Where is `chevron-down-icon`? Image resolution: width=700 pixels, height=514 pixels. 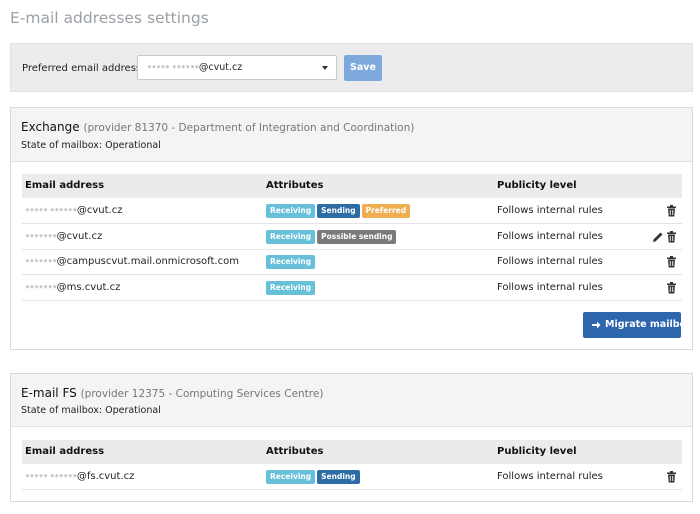 chevron-down-icon is located at coordinates (325, 68).